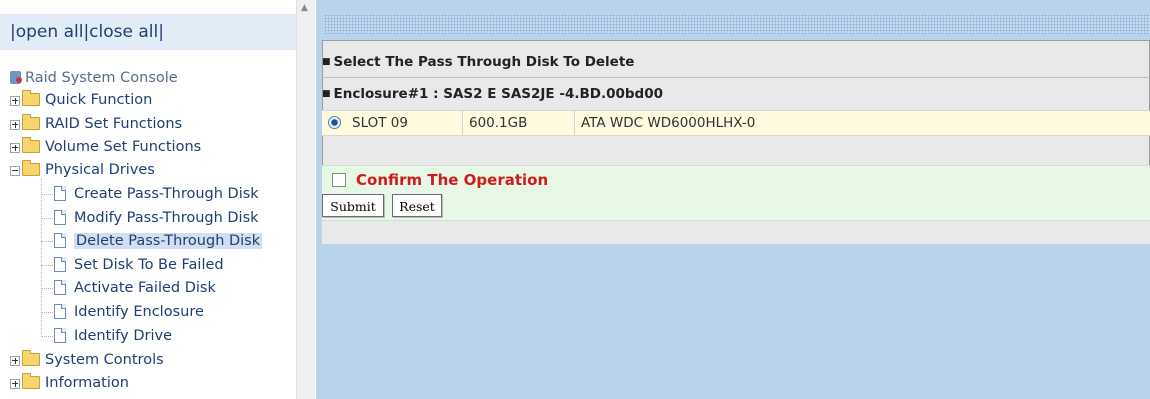  What do you see at coordinates (123, 336) in the screenshot?
I see `tree-item-label: Identify Drive` at bounding box center [123, 336].